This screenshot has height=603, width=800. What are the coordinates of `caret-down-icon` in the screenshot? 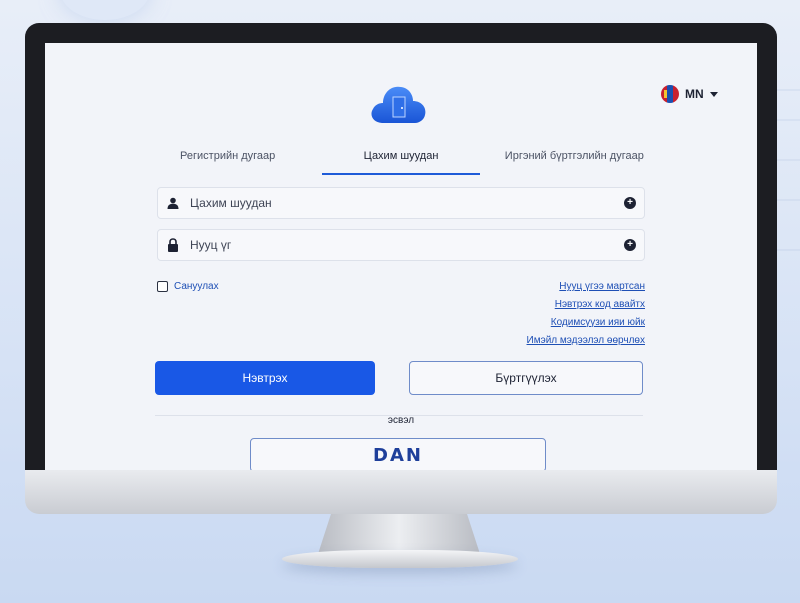 It's located at (713, 94).